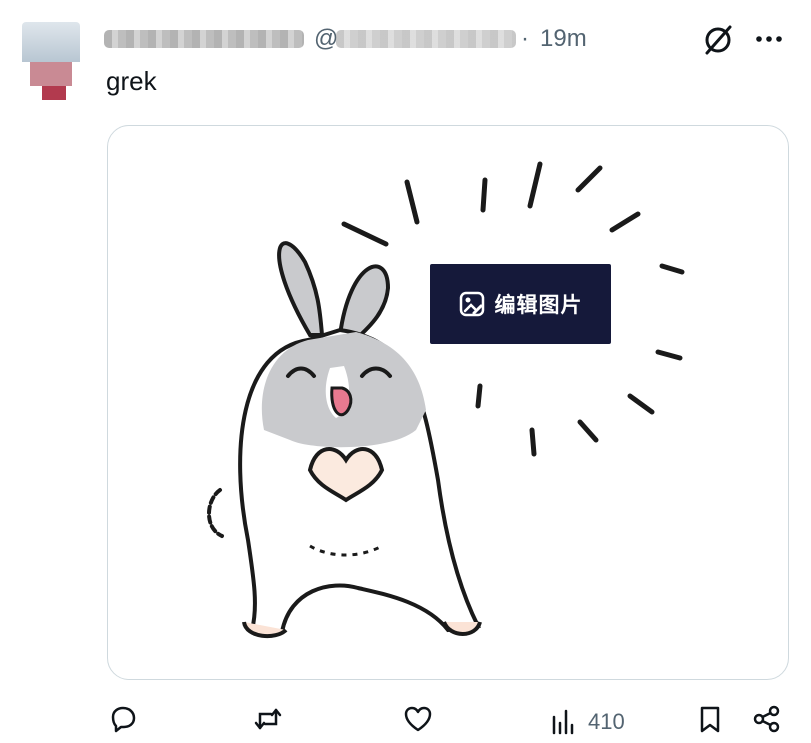 The image size is (811, 743). I want to click on edit-image-label: 编辑图片, so click(538, 305).